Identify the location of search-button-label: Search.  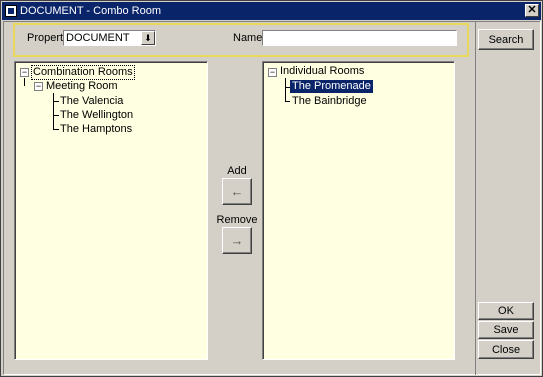
(506, 39).